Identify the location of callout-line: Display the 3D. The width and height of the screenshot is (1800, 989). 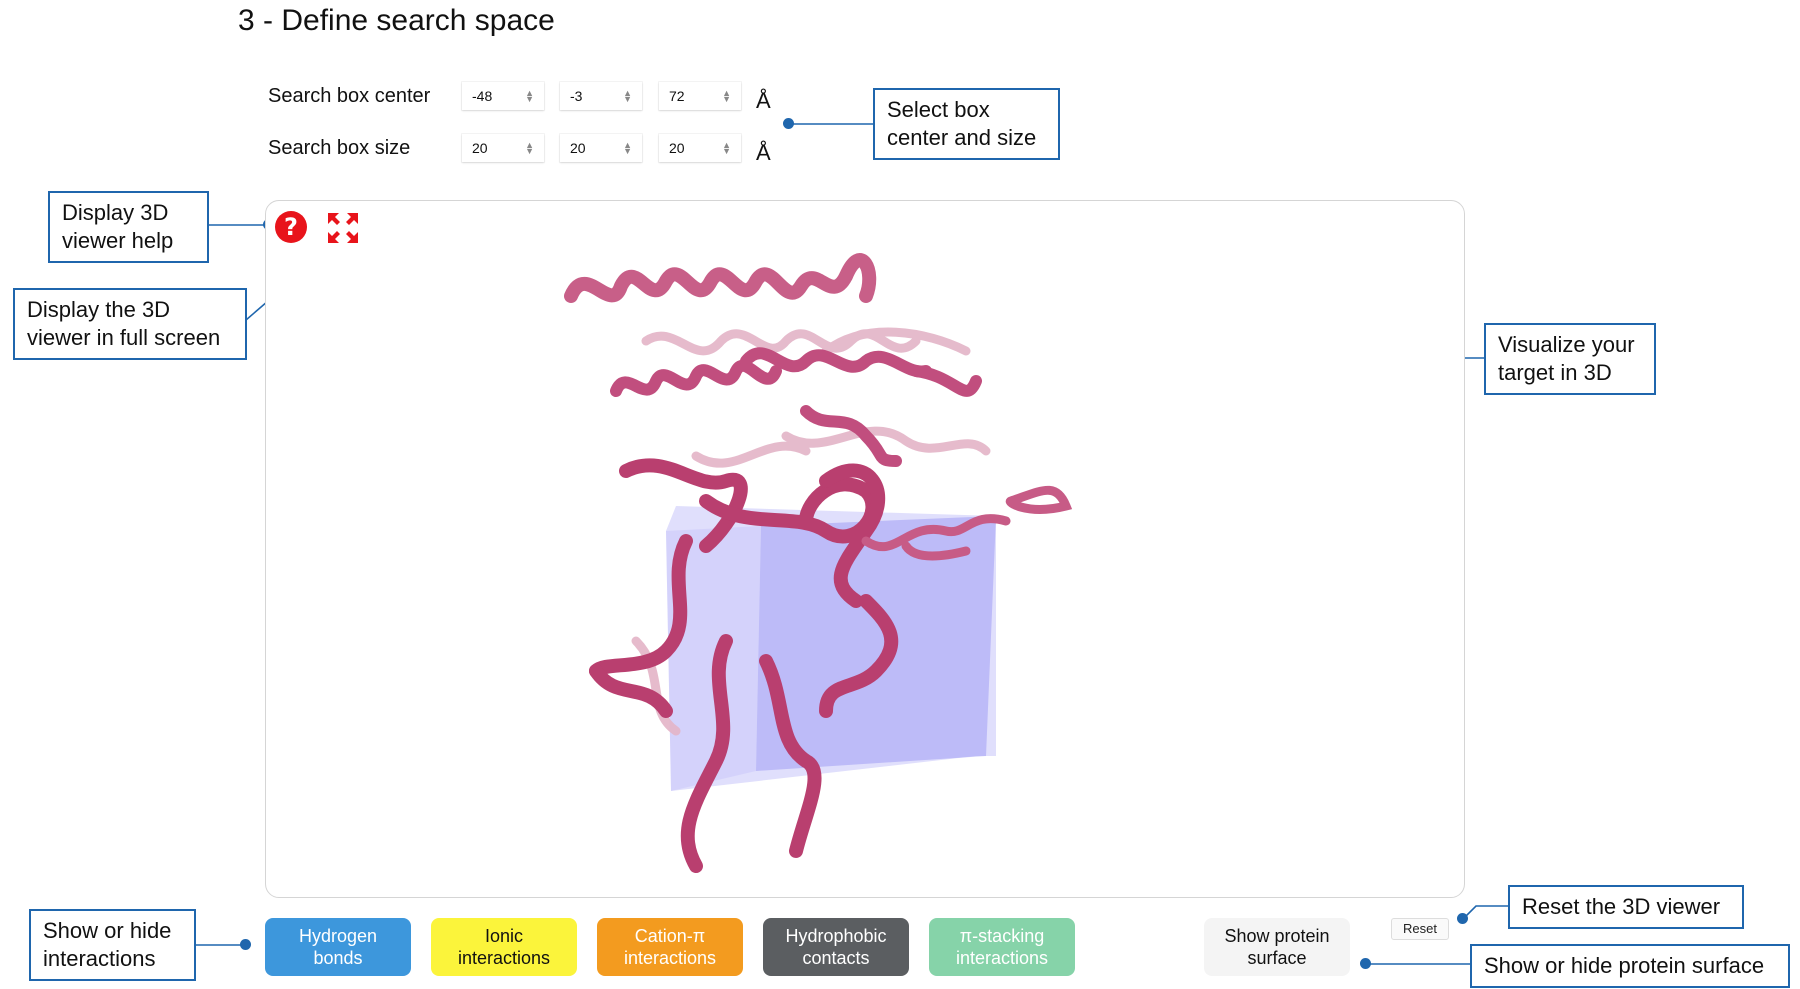
(99, 309).